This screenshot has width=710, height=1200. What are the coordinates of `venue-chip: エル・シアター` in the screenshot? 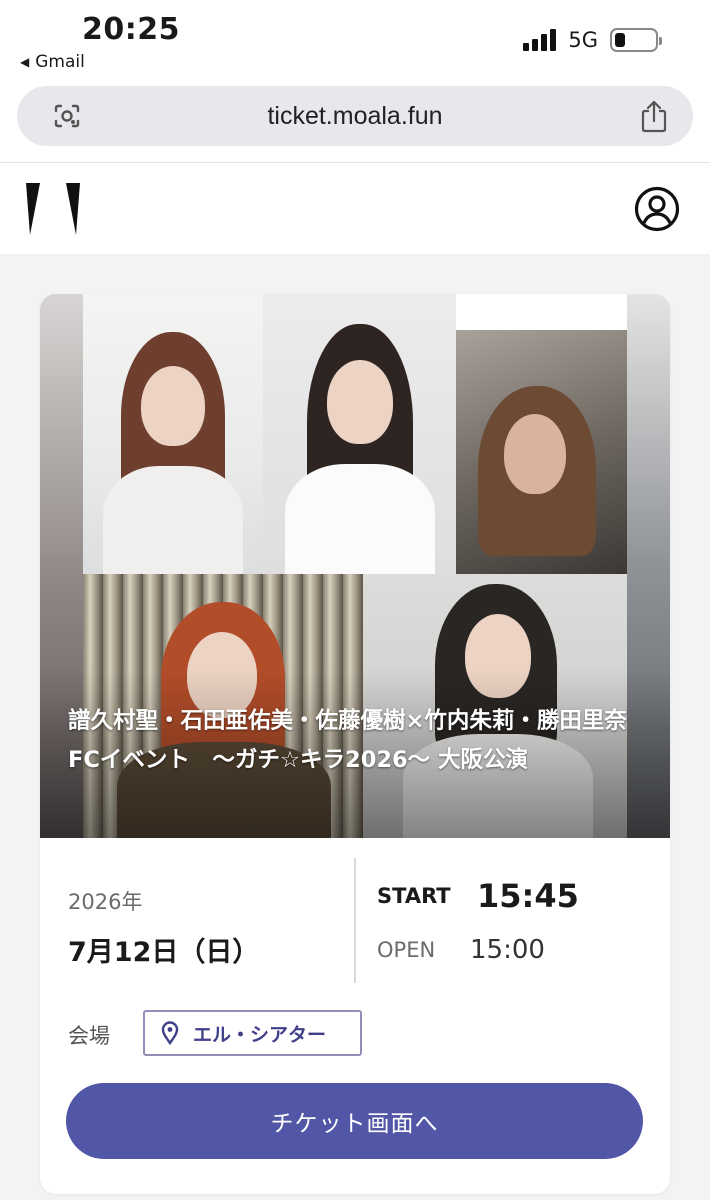 It's located at (252, 1033).